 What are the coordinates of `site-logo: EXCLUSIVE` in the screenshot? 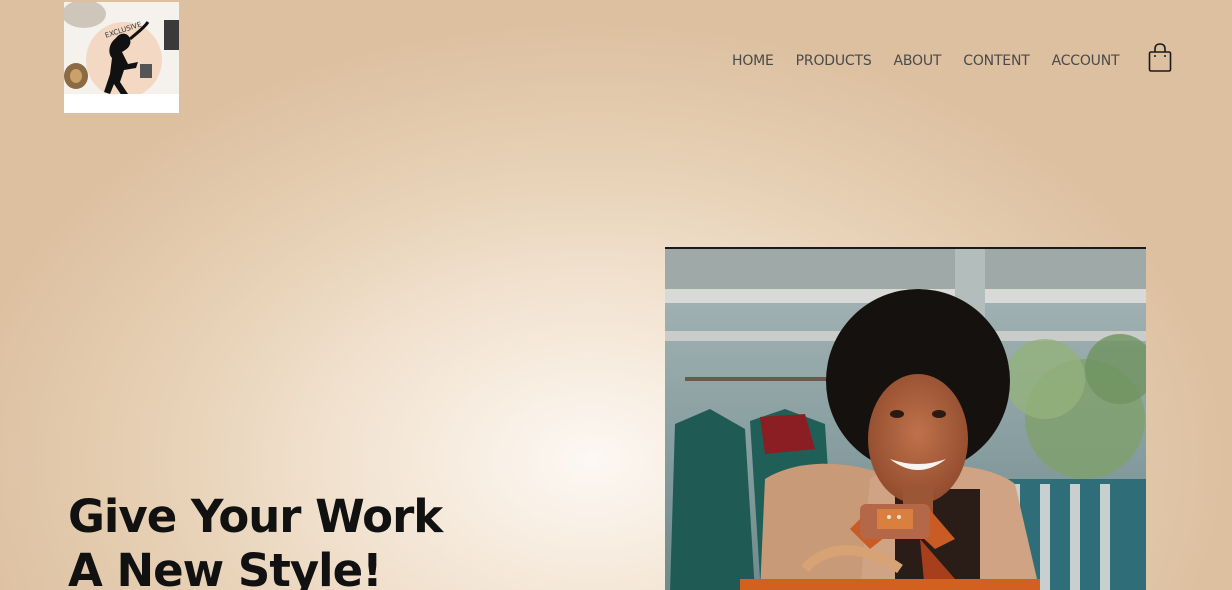 It's located at (121, 57).